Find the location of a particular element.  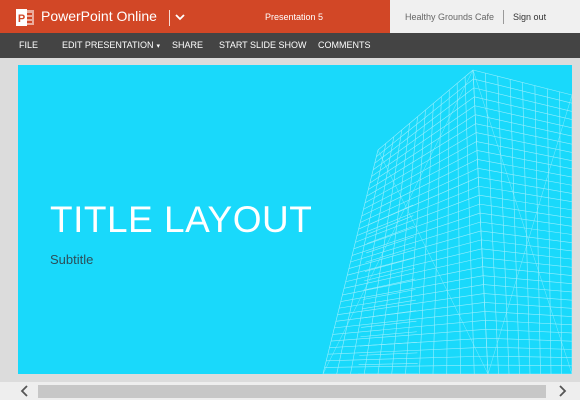

menu-share: SHARE is located at coordinates (187, 45).